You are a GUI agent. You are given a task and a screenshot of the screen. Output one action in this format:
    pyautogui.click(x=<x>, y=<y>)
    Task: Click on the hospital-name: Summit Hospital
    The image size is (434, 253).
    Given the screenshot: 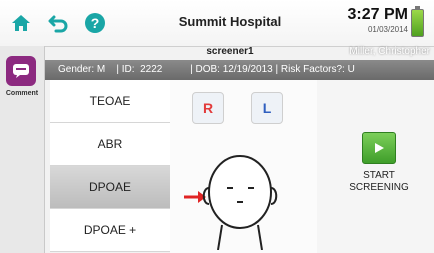 What is the action you would take?
    pyautogui.click(x=230, y=21)
    